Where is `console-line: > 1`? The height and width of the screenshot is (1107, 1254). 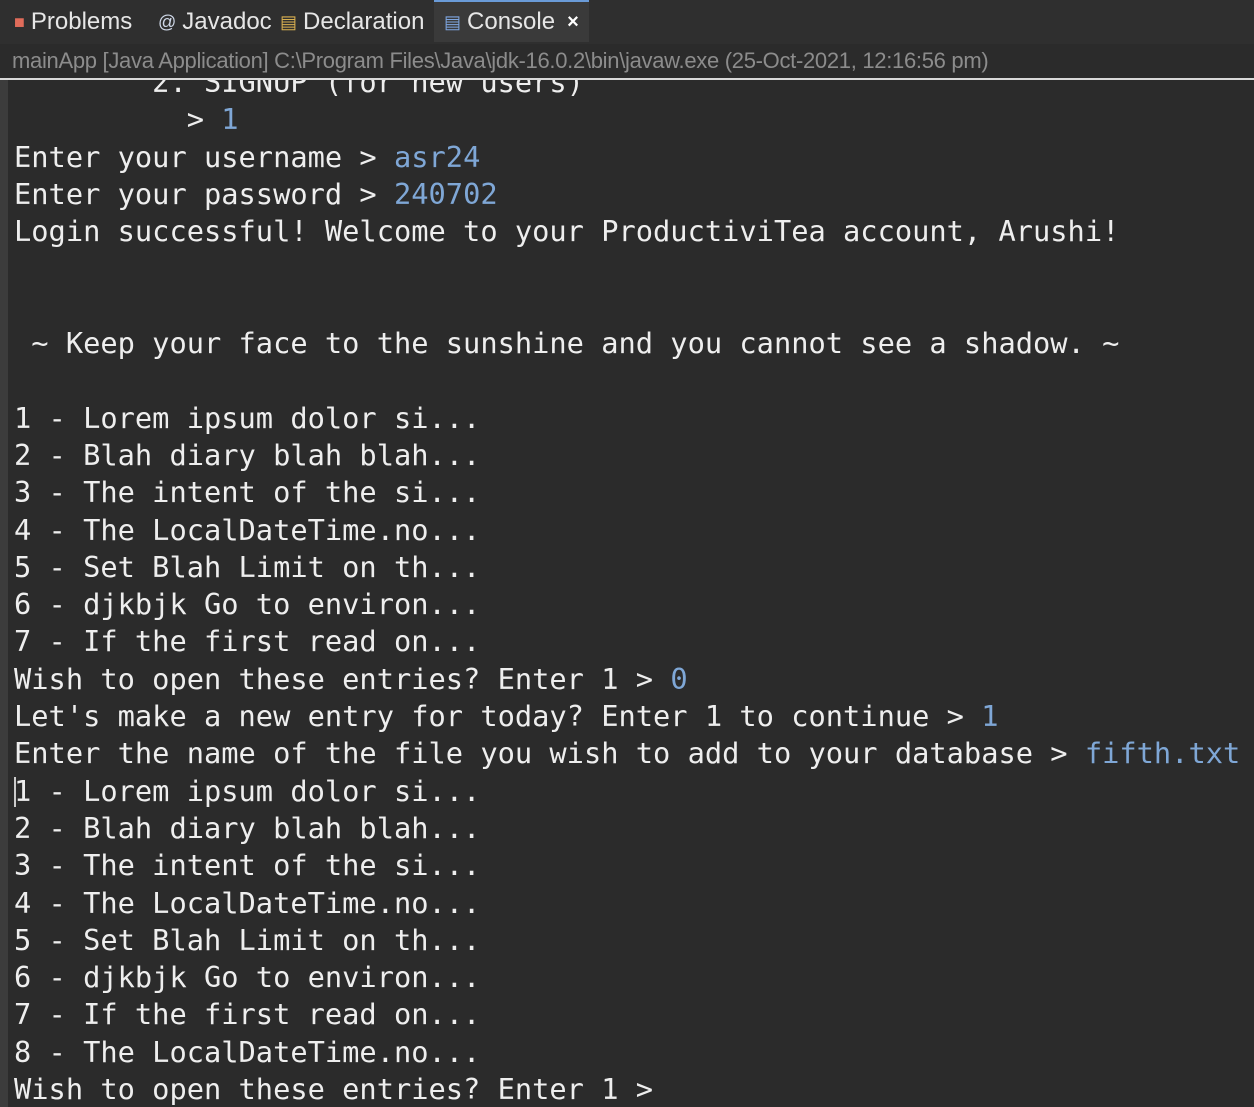
console-line: > 1 is located at coordinates (634, 119).